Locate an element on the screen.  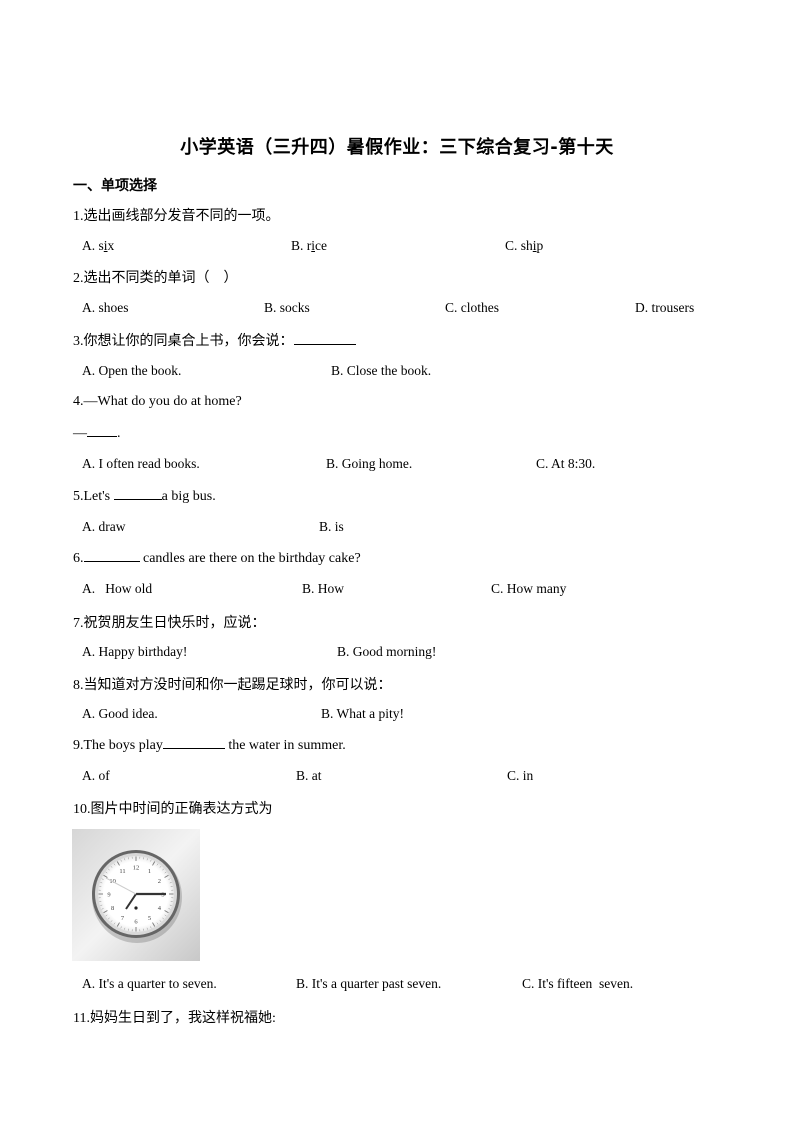
question-3-option-b: B. Close the book. is located at coordinates (381, 371).